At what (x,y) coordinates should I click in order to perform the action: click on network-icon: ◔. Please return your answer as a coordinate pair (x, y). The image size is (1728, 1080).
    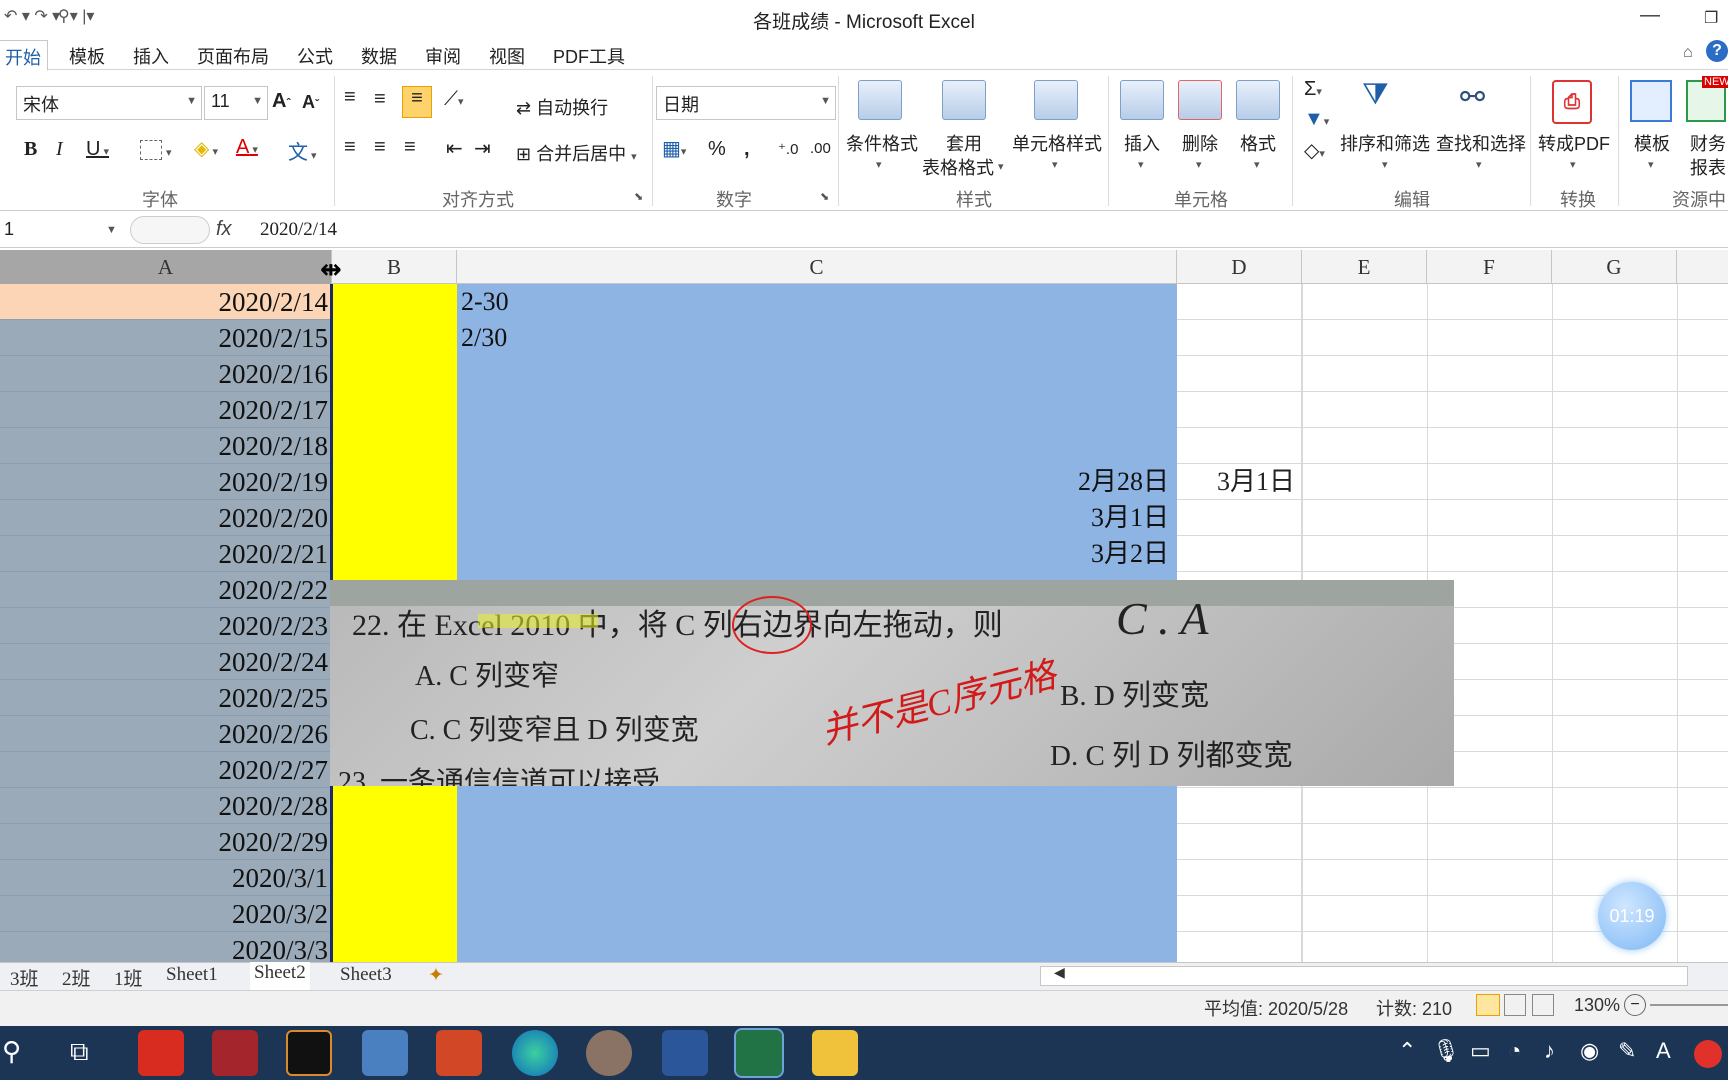
    Looking at the image, I should click on (1514, 1051).